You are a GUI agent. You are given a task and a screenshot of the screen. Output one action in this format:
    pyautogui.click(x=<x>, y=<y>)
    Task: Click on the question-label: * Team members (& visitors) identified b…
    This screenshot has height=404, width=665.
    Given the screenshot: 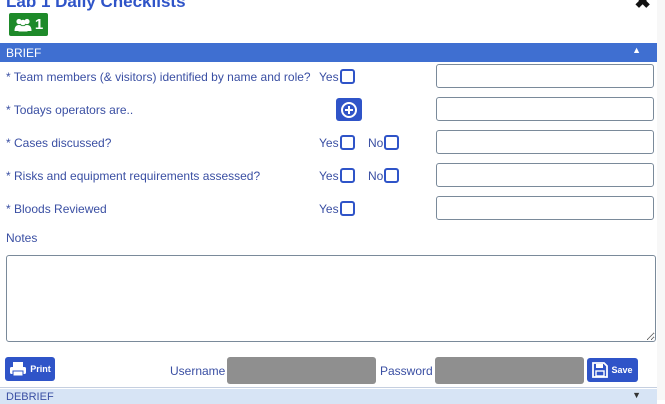 What is the action you would take?
    pyautogui.click(x=158, y=77)
    